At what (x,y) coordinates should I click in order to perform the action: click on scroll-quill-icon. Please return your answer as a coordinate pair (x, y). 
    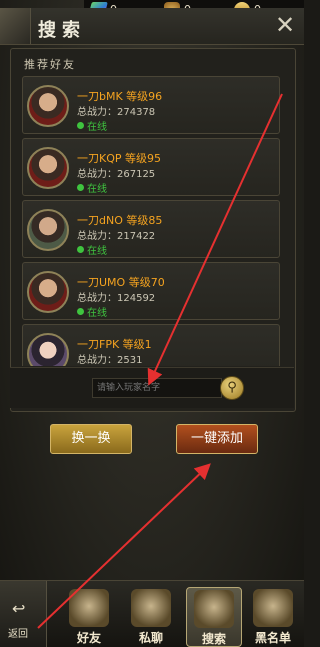
    Looking at the image, I should click on (151, 608).